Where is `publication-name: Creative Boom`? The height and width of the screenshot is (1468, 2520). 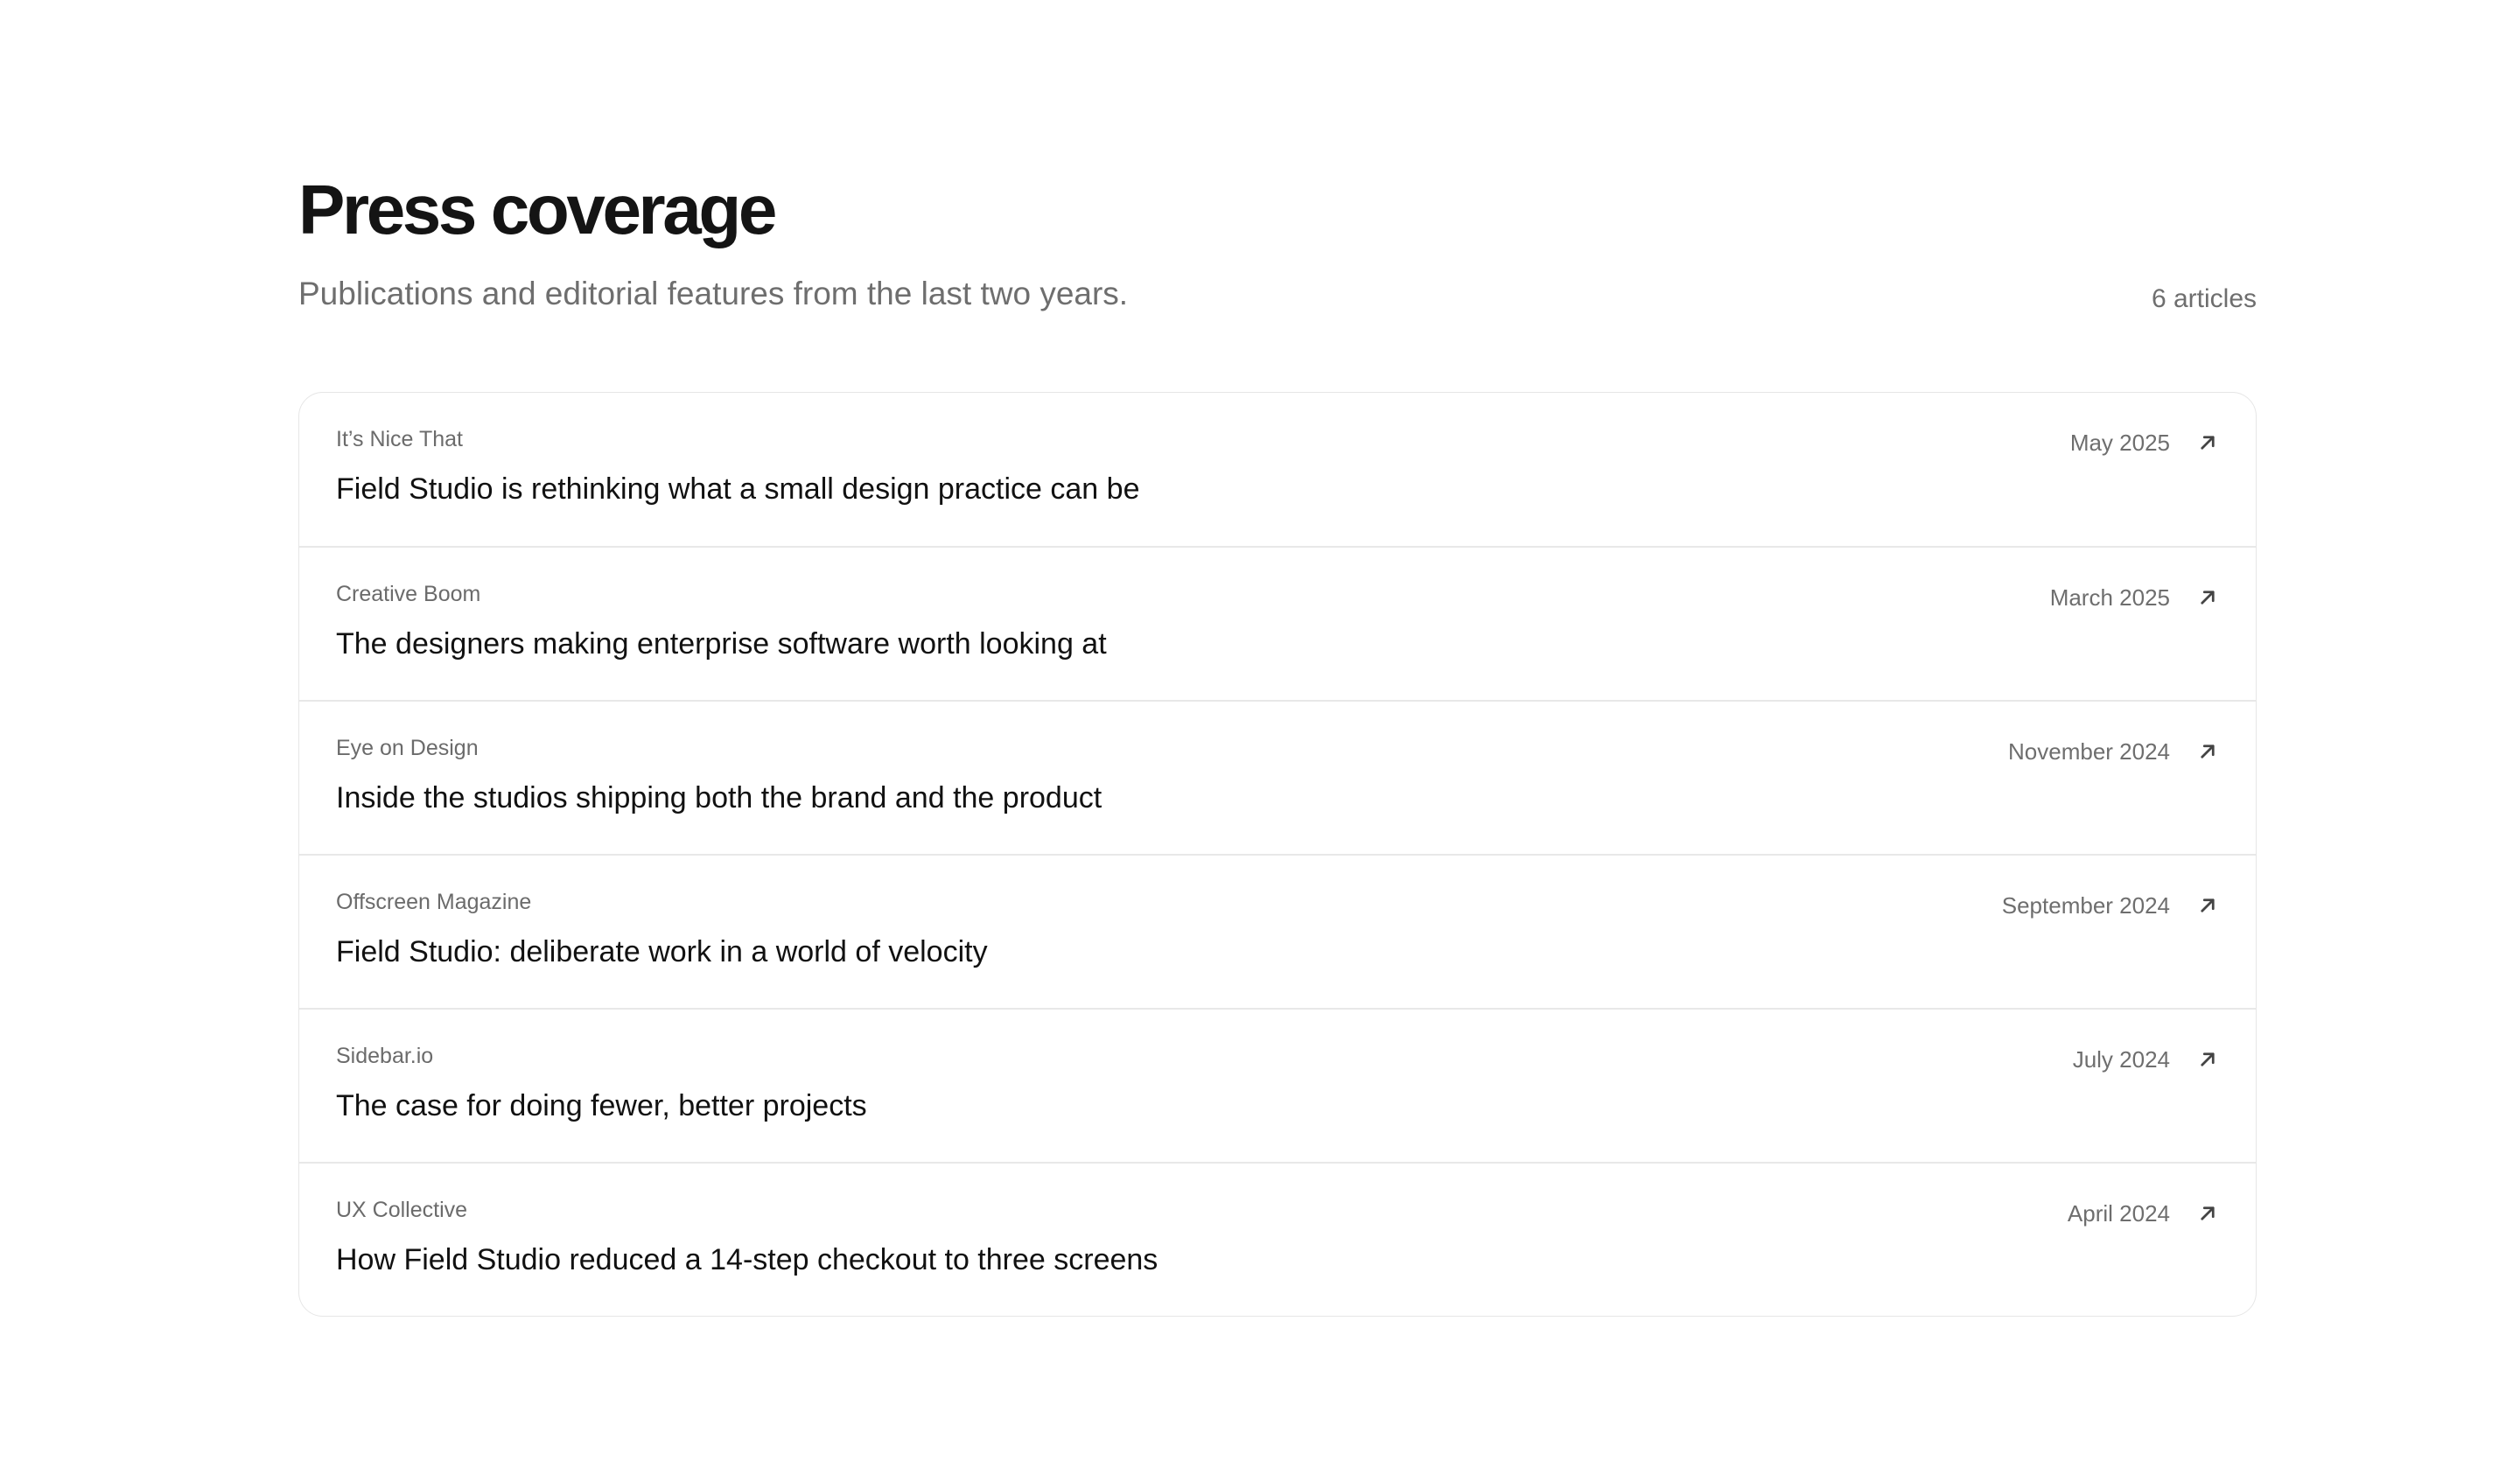
publication-name: Creative Boom is located at coordinates (408, 594).